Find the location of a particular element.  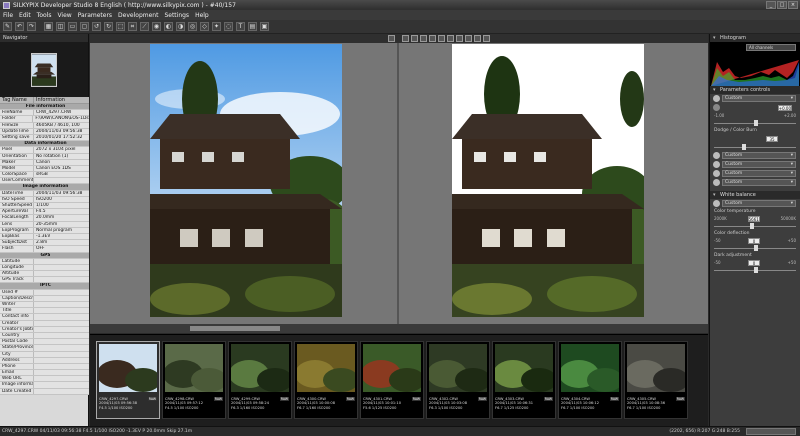

compare-icon: ▭ is located at coordinates (72, 26).